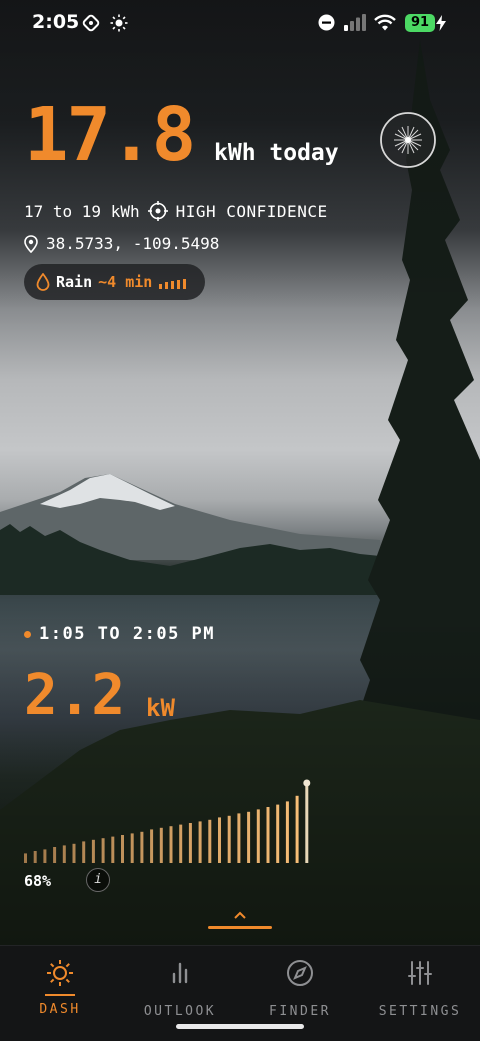 This screenshot has height=1041, width=480. I want to click on percent-label: 68%, so click(38, 881).